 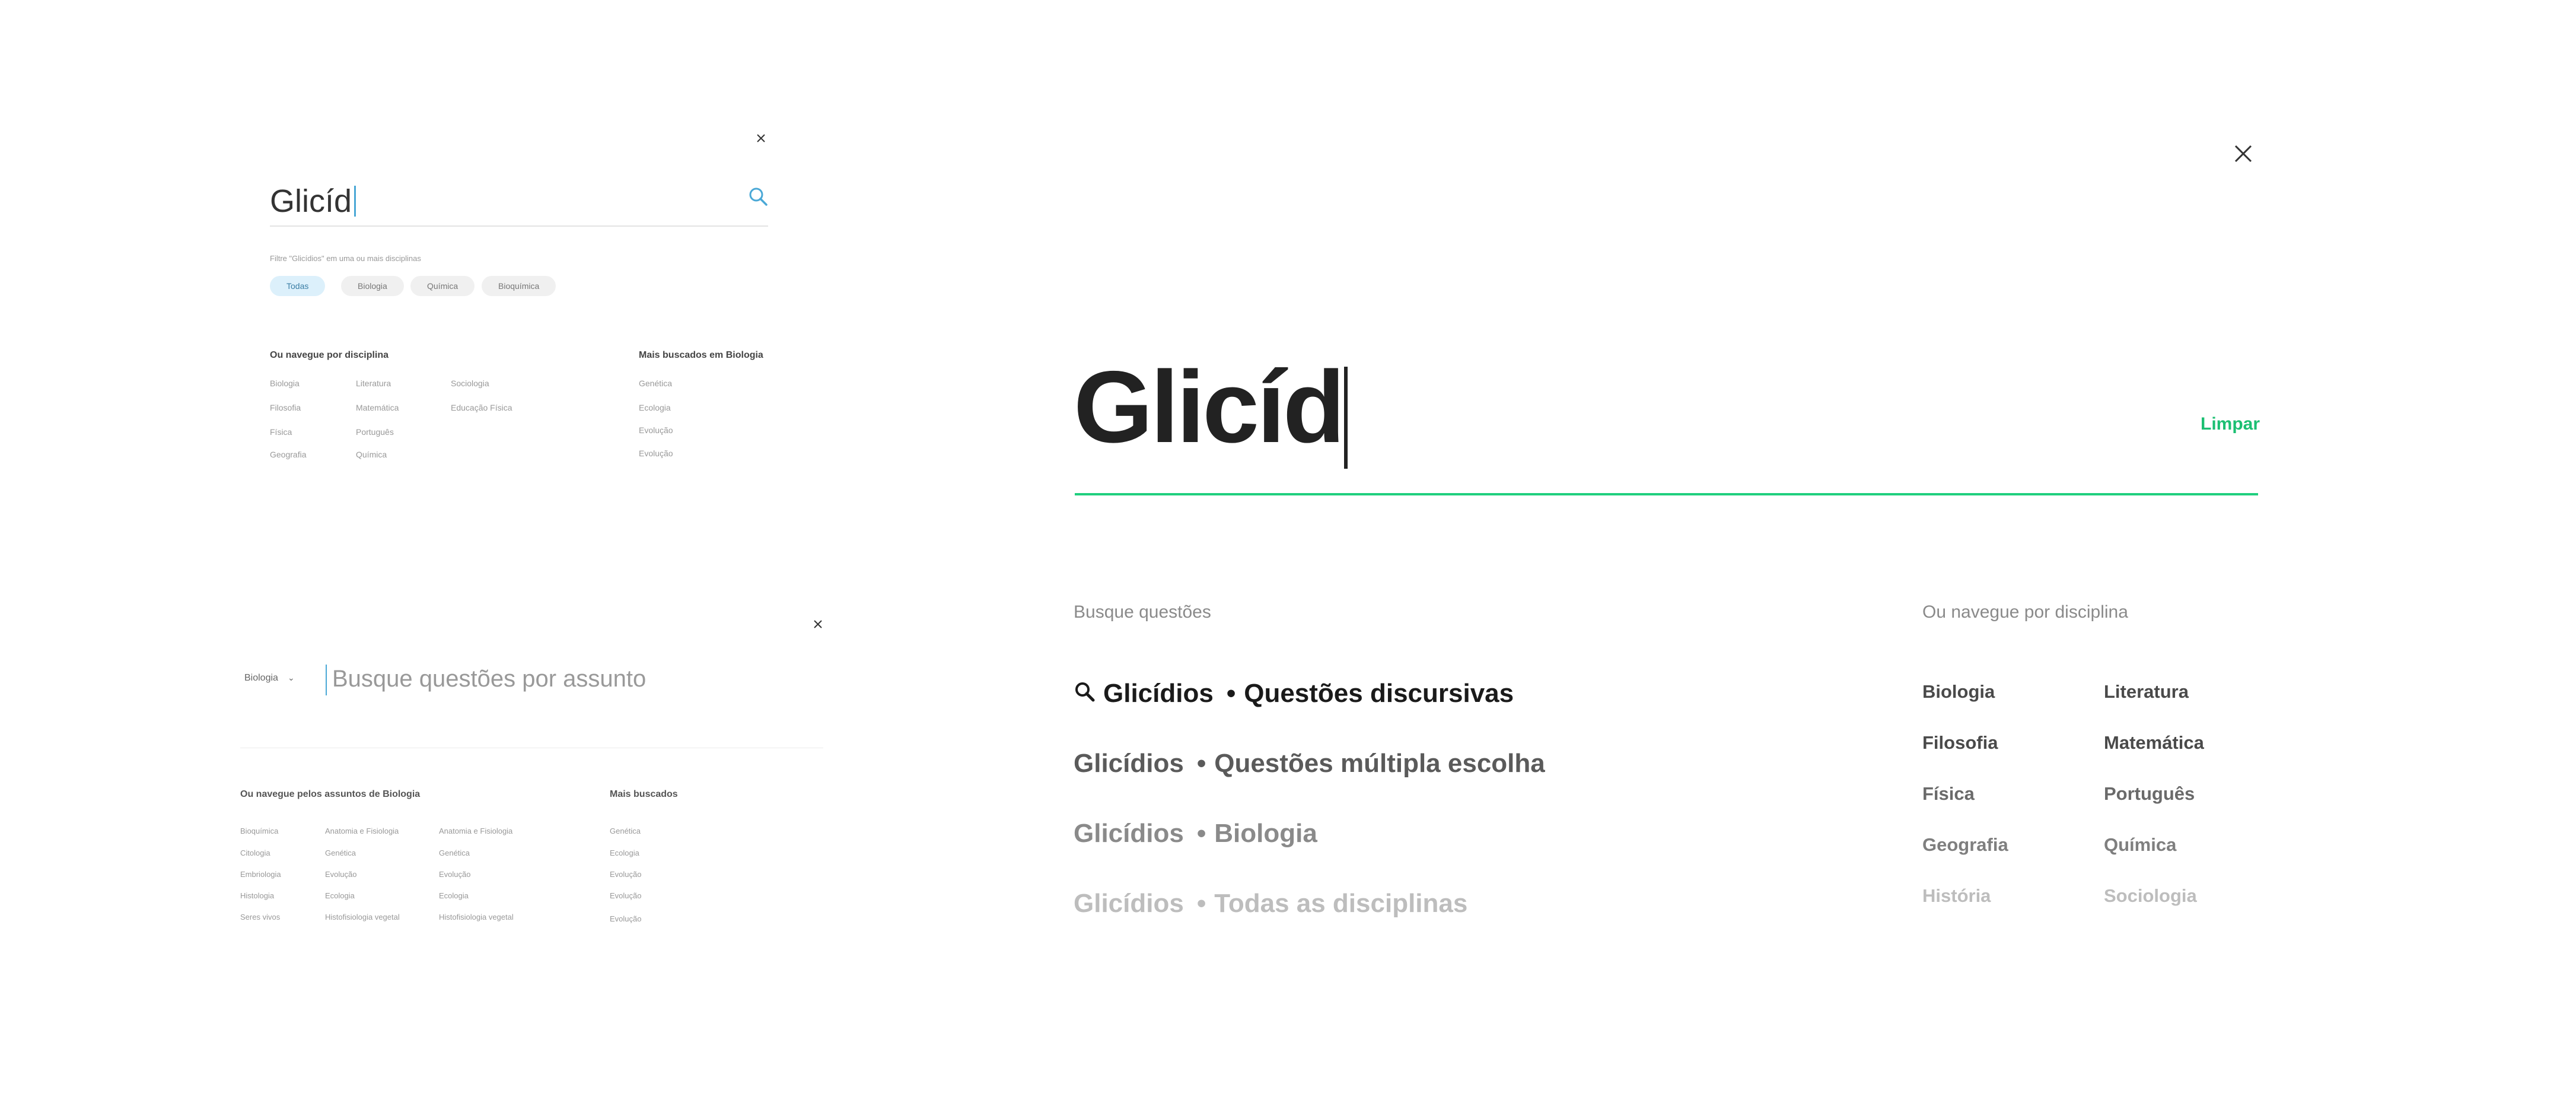 I want to click on subject-search-input: Busque questões por assunto, so click(x=489, y=679).